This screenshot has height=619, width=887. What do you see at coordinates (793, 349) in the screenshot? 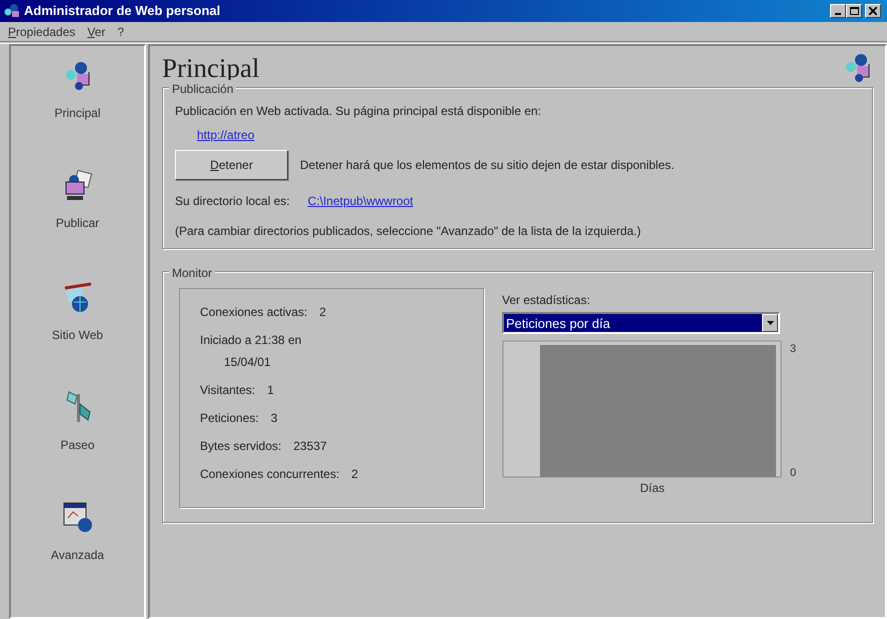
I see `y-tick-label: 3` at bounding box center [793, 349].